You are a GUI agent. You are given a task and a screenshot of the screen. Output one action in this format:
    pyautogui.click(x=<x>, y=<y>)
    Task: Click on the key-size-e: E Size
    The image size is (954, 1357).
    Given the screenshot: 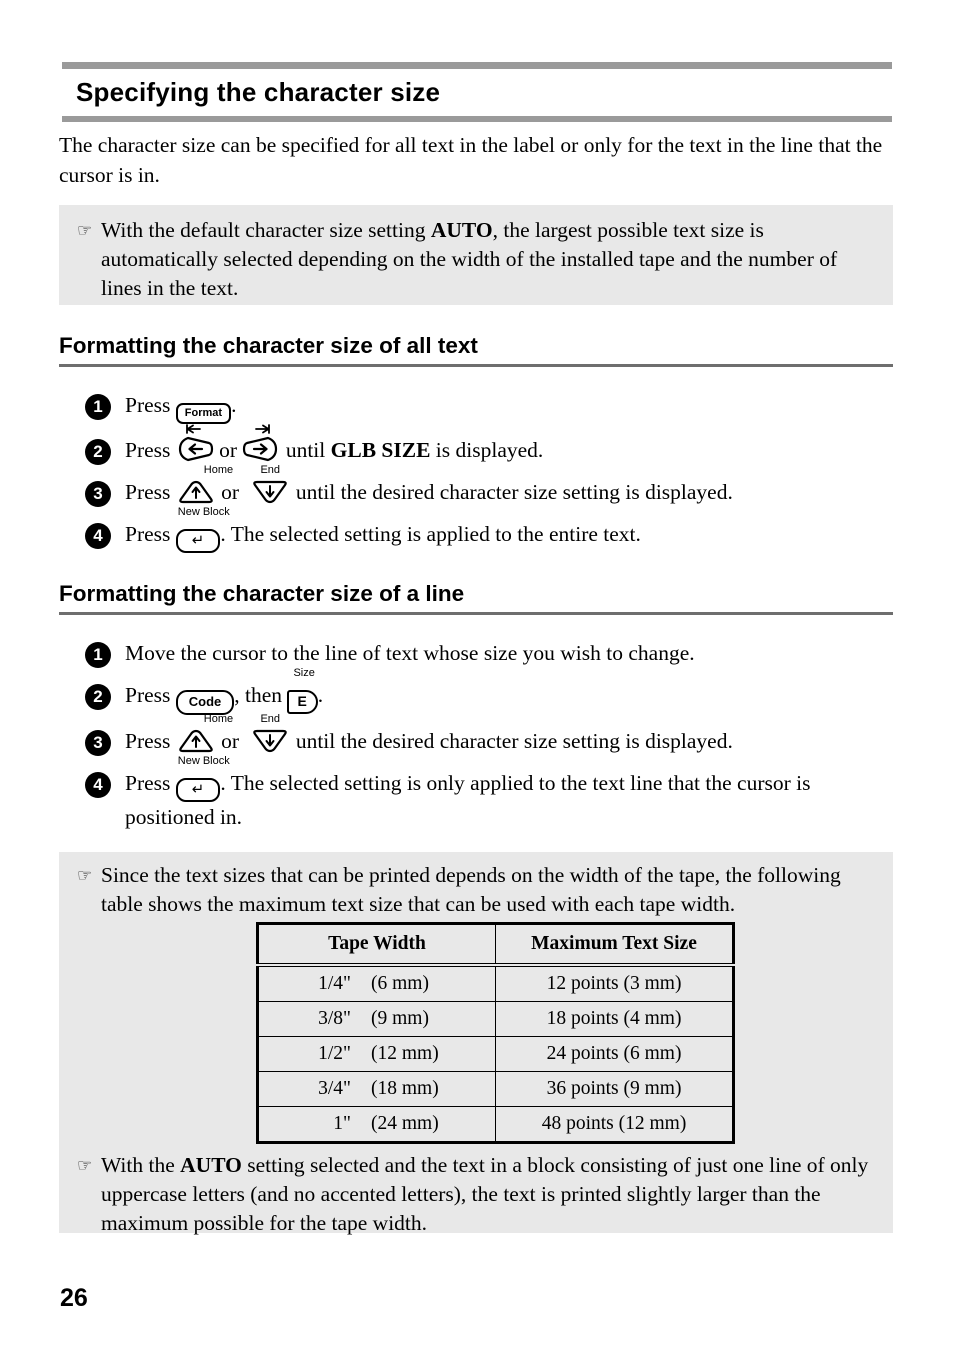 What is the action you would take?
    pyautogui.click(x=302, y=690)
    